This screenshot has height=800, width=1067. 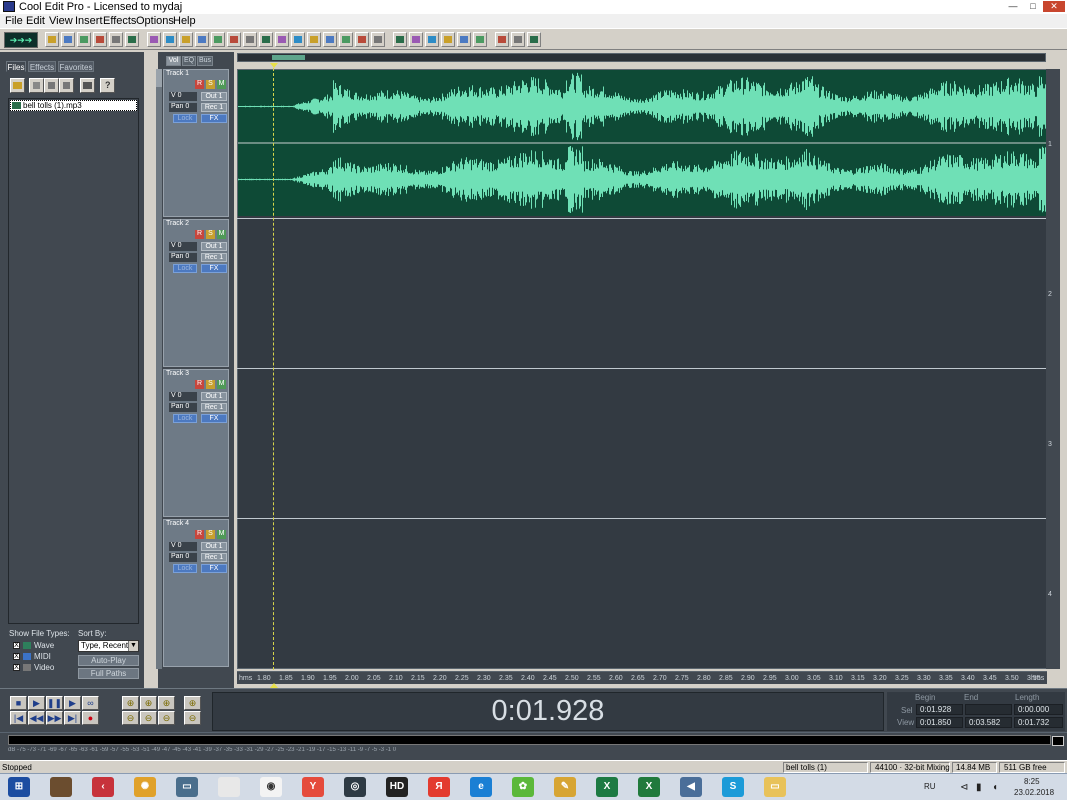 I want to click on stop-button, so click(x=250, y=39).